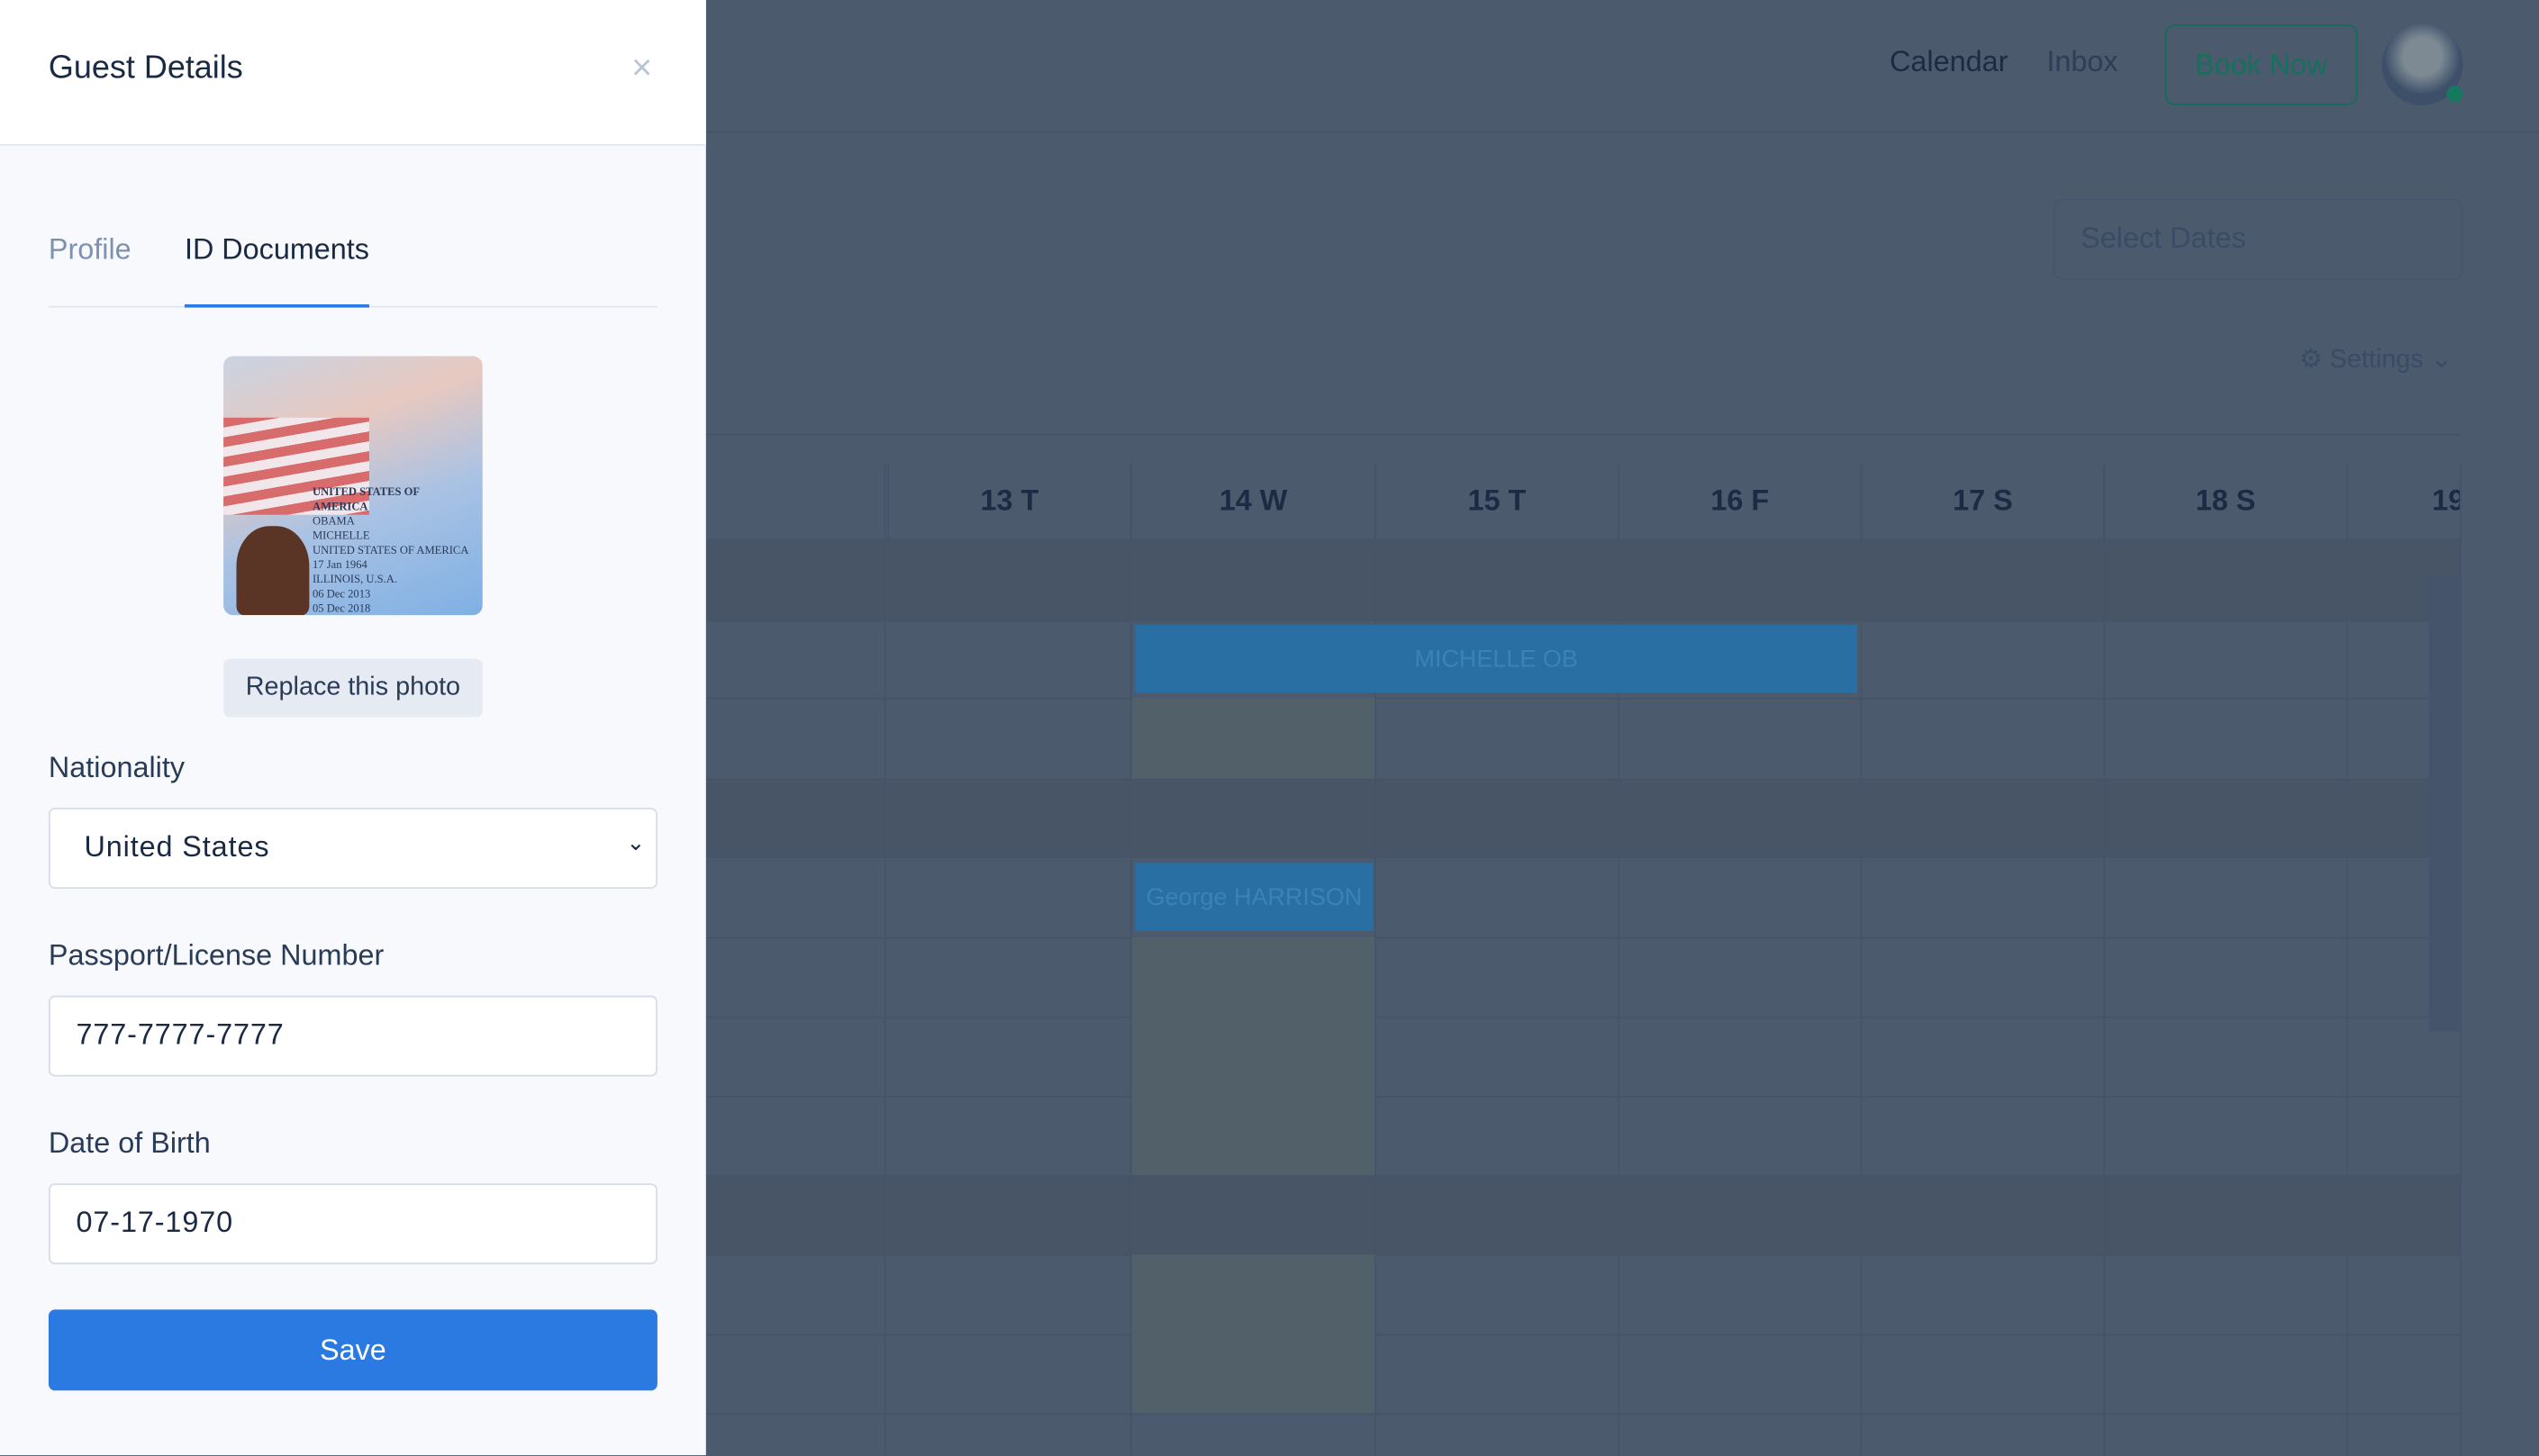 The width and height of the screenshot is (2539, 1456). I want to click on scrollbar, so click(2445, 999).